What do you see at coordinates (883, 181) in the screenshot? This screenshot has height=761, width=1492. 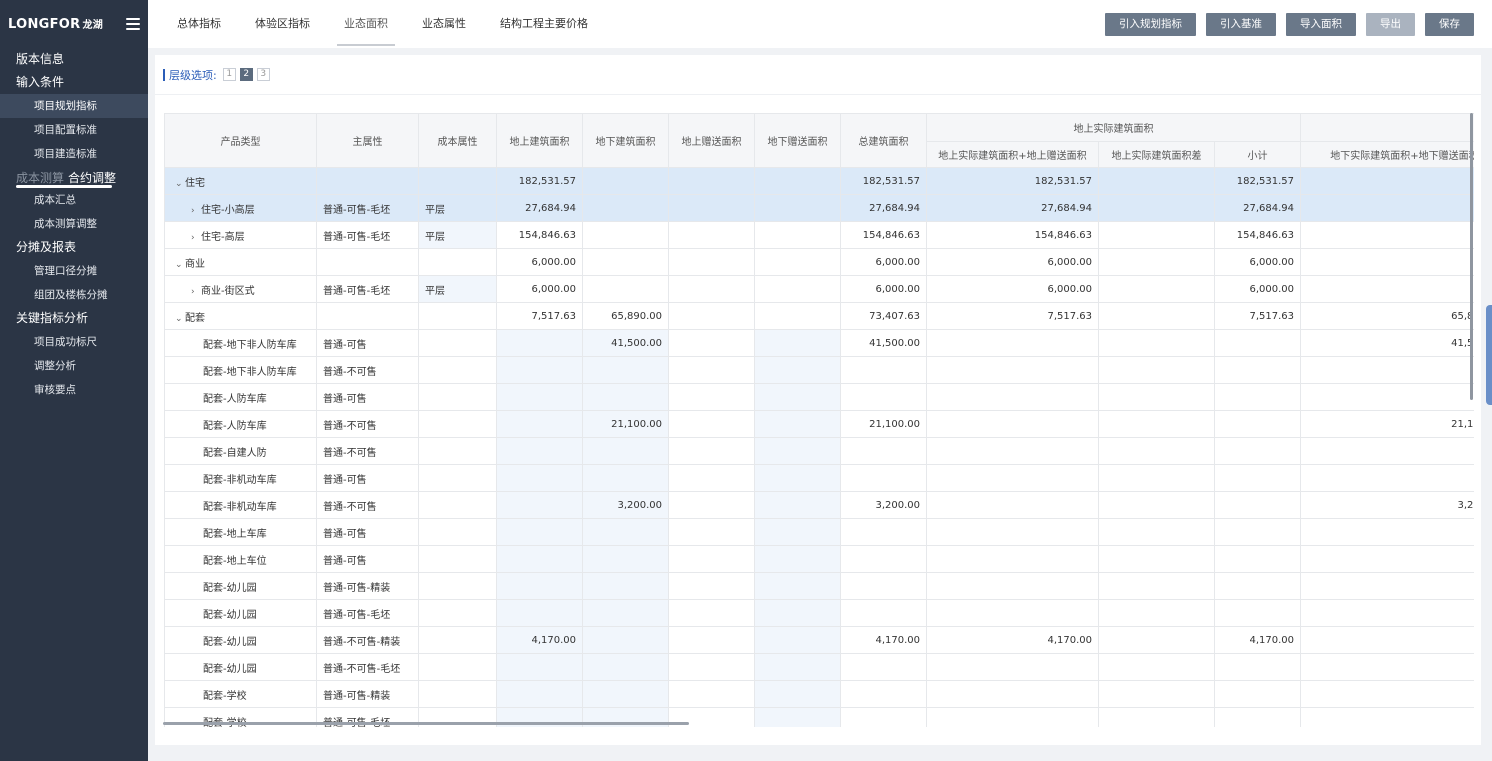 I see `cell-total: 182,531.57` at bounding box center [883, 181].